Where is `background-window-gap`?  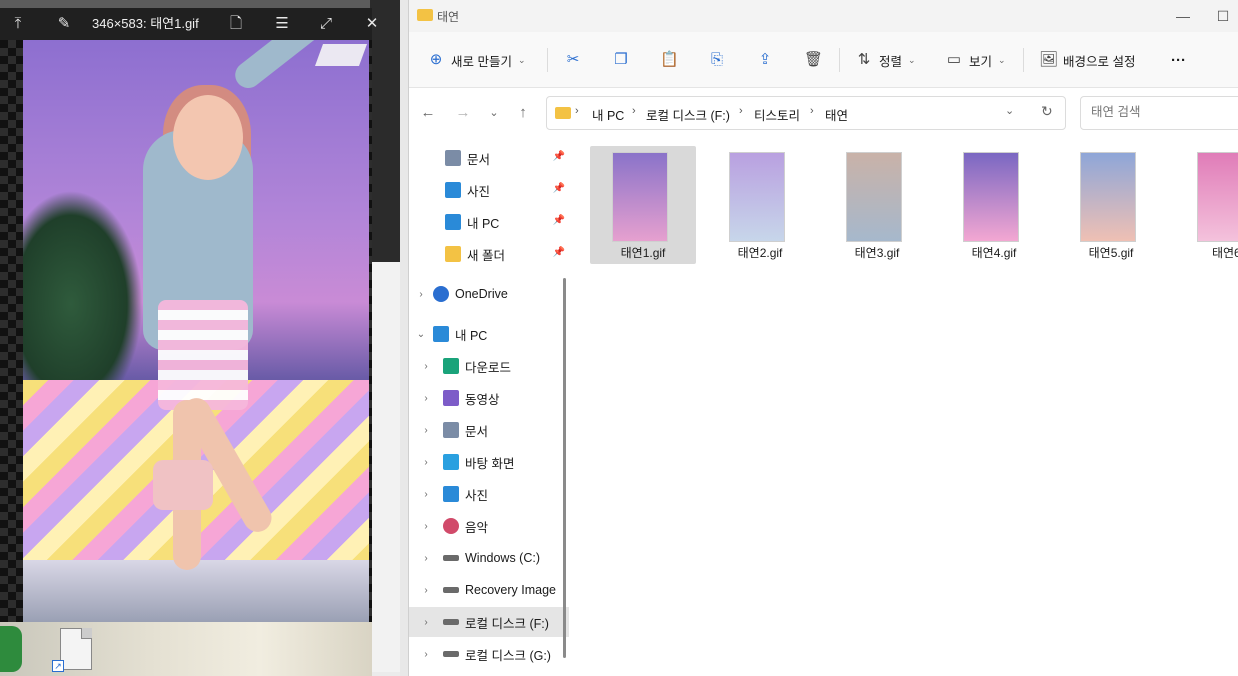 background-window-gap is located at coordinates (390, 338).